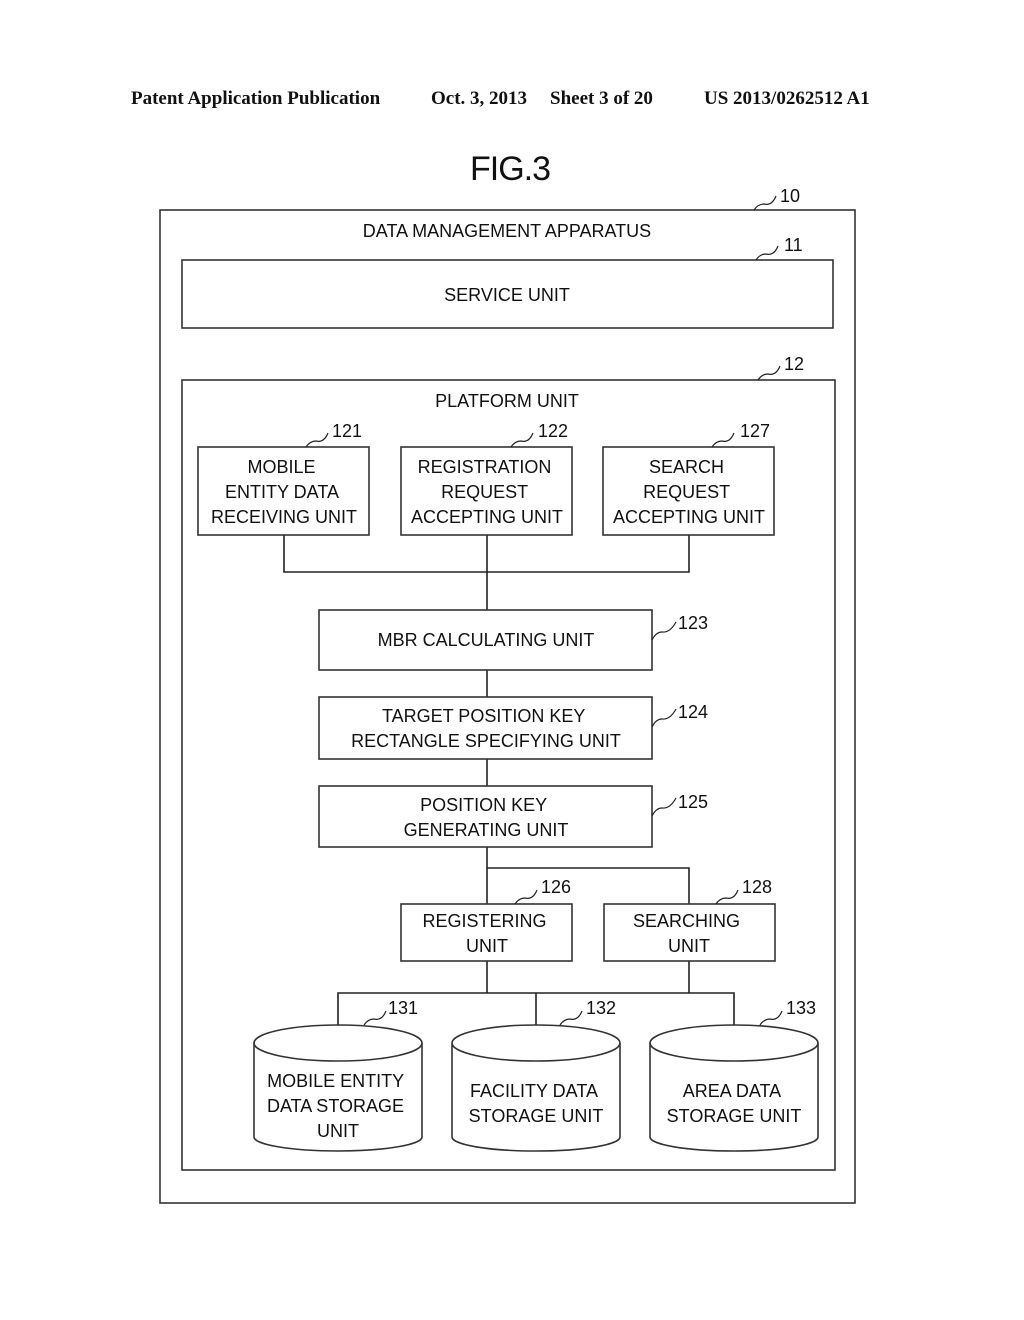 The height and width of the screenshot is (1320, 1024). What do you see at coordinates (794, 364) in the screenshot?
I see `ref-12: 12` at bounding box center [794, 364].